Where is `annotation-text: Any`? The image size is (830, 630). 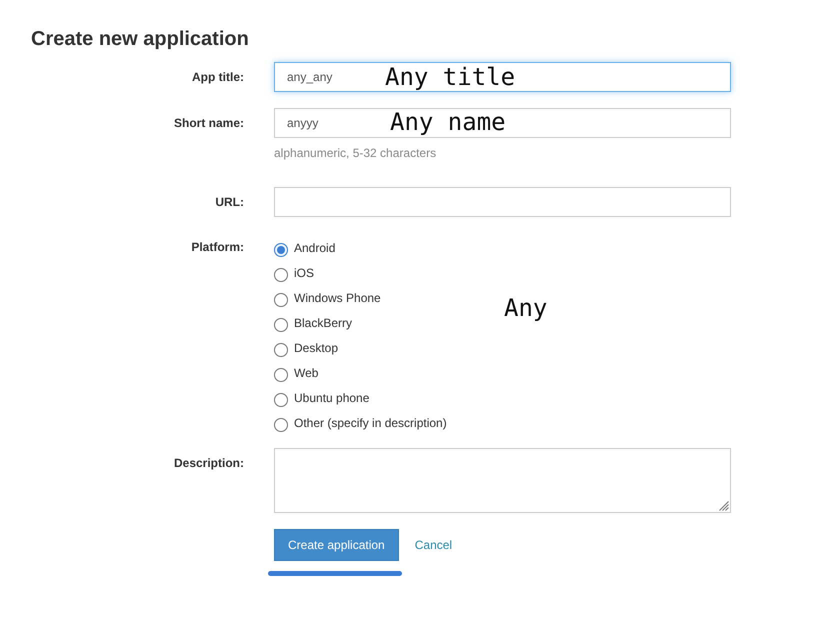
annotation-text: Any is located at coordinates (526, 308).